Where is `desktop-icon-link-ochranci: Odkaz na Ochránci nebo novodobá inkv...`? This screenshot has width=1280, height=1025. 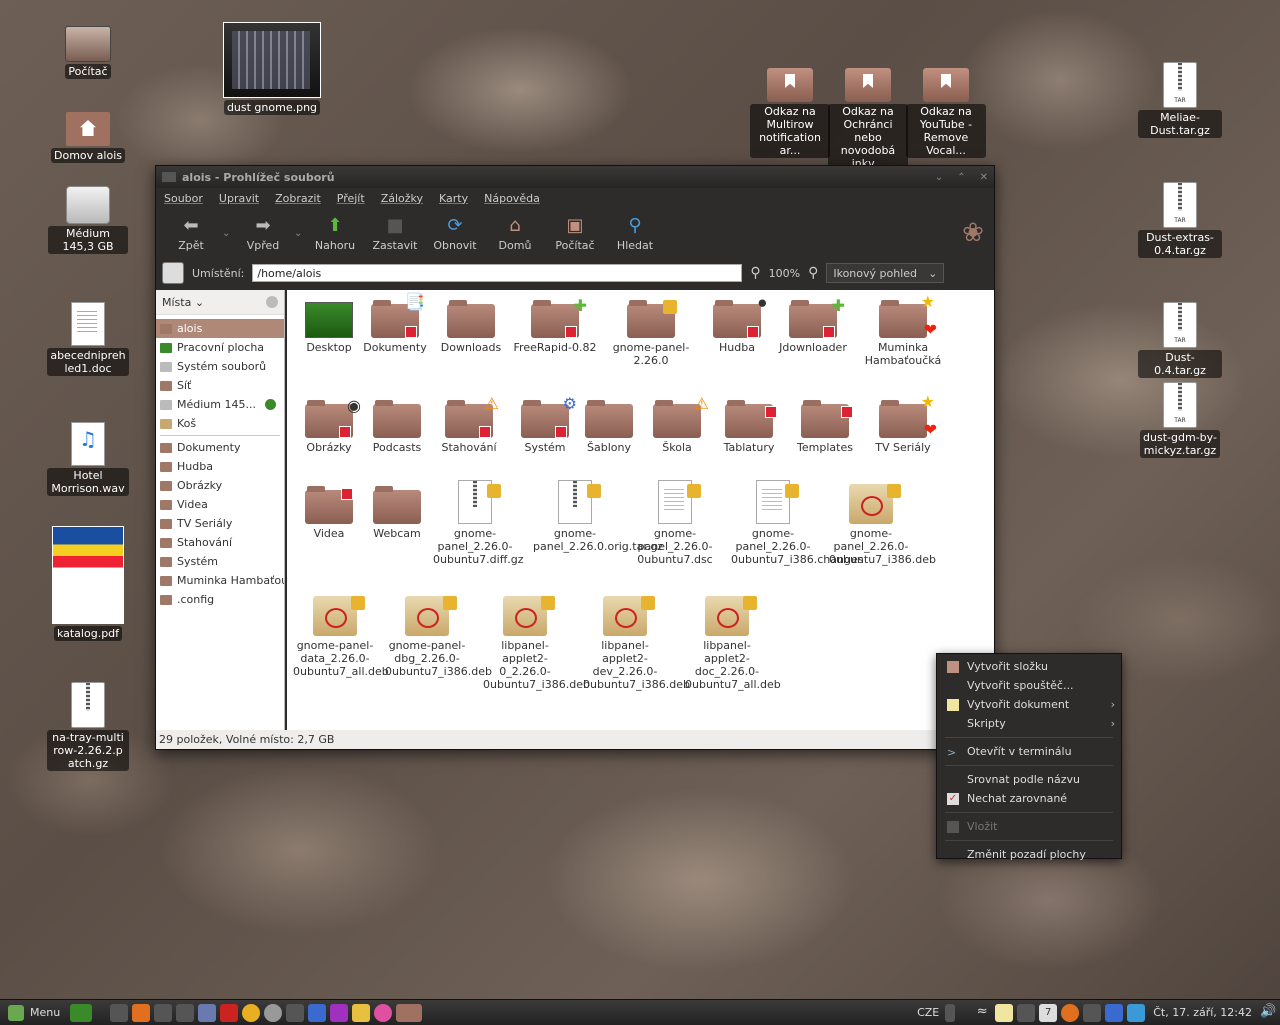 desktop-icon-link-ochranci: Odkaz na Ochránci nebo novodobá inkv... is located at coordinates (868, 119).